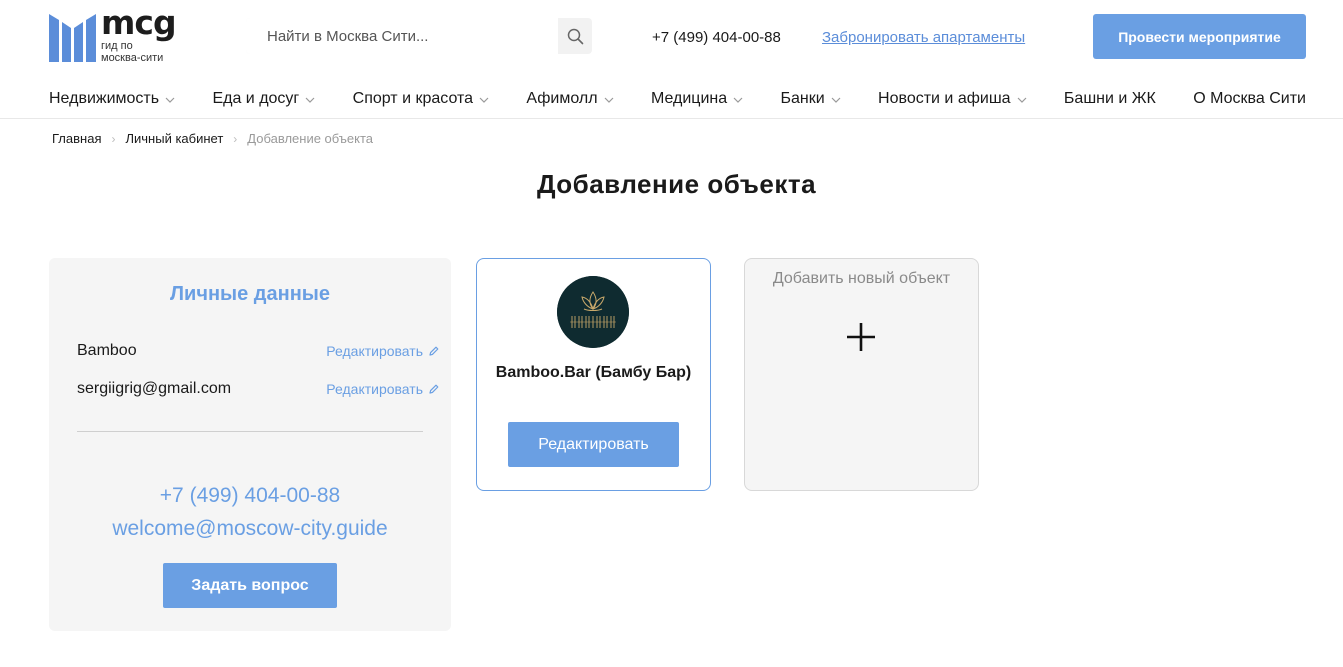 Image resolution: width=1343 pixels, height=667 pixels. What do you see at coordinates (1199, 36) in the screenshot?
I see `host-event-button: Провести мероприятие` at bounding box center [1199, 36].